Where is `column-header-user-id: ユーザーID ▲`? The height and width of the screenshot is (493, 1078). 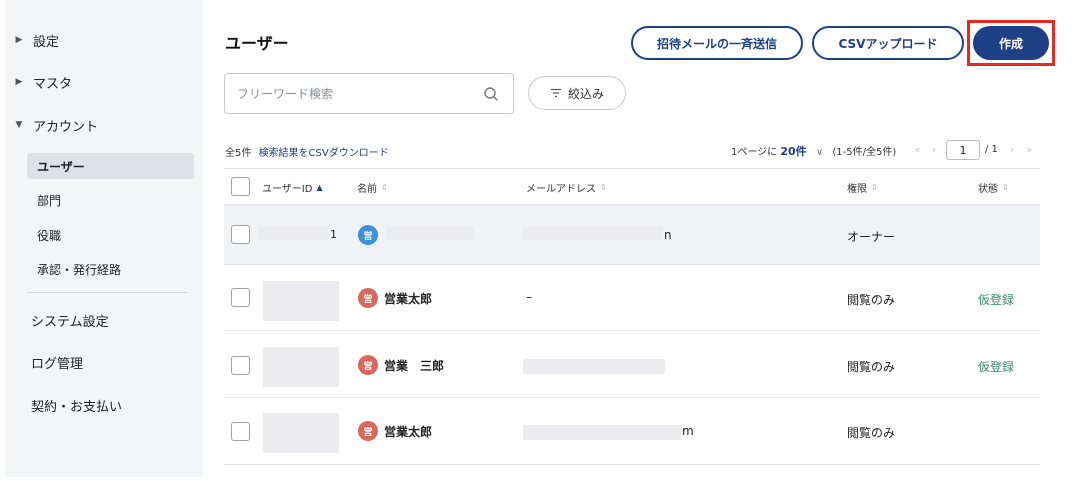
column-header-user-id: ユーザーID ▲ is located at coordinates (292, 187).